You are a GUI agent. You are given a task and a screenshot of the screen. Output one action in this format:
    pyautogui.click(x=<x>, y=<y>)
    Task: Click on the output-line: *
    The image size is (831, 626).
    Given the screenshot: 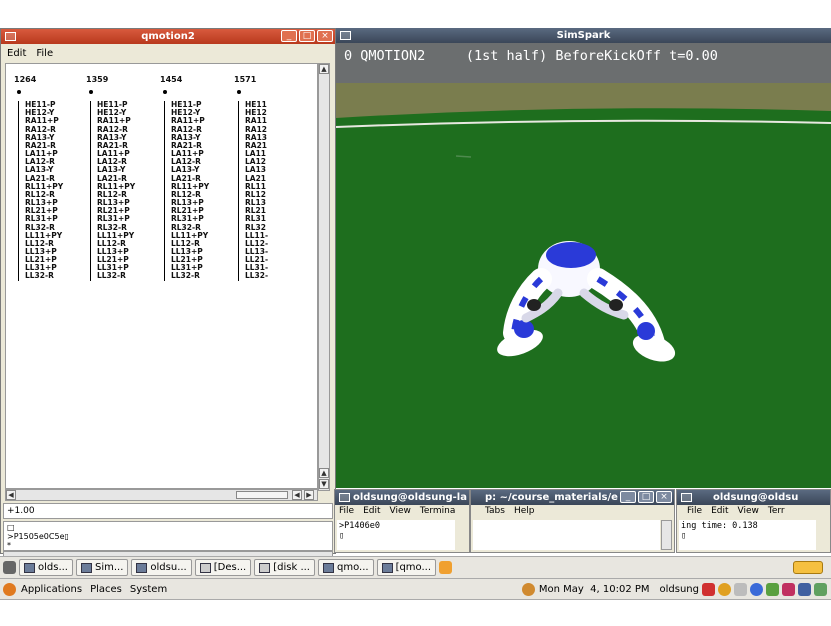 What is the action you would take?
    pyautogui.click(x=9, y=545)
    